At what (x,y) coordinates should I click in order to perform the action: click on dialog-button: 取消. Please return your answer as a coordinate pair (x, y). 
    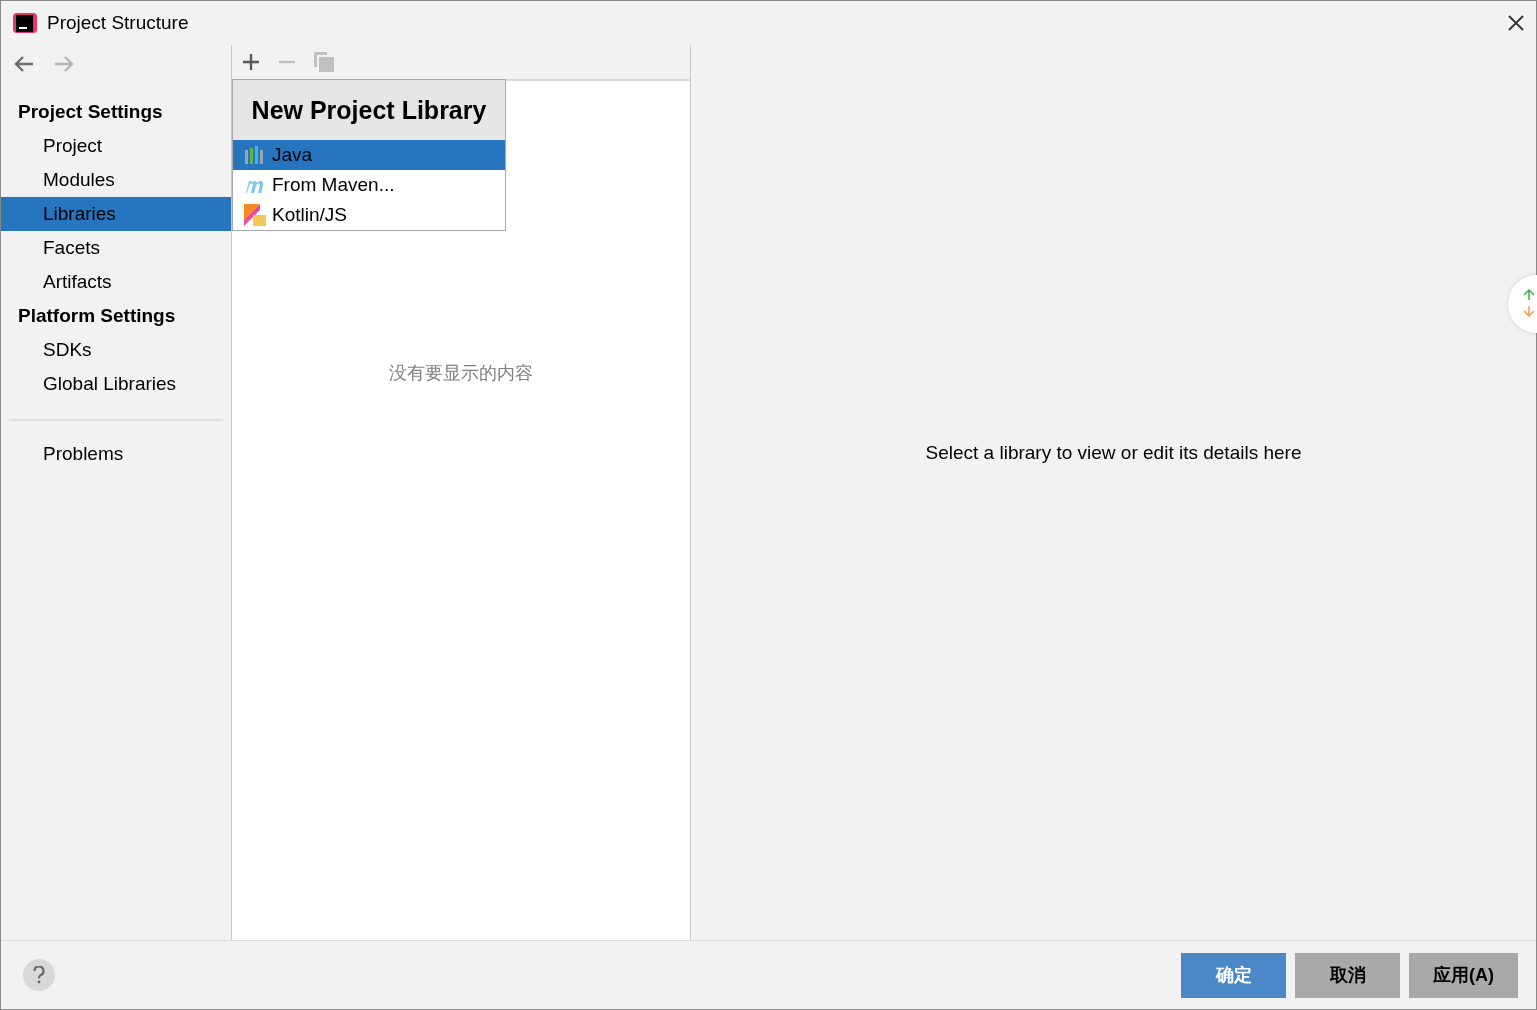
    Looking at the image, I should click on (1347, 975).